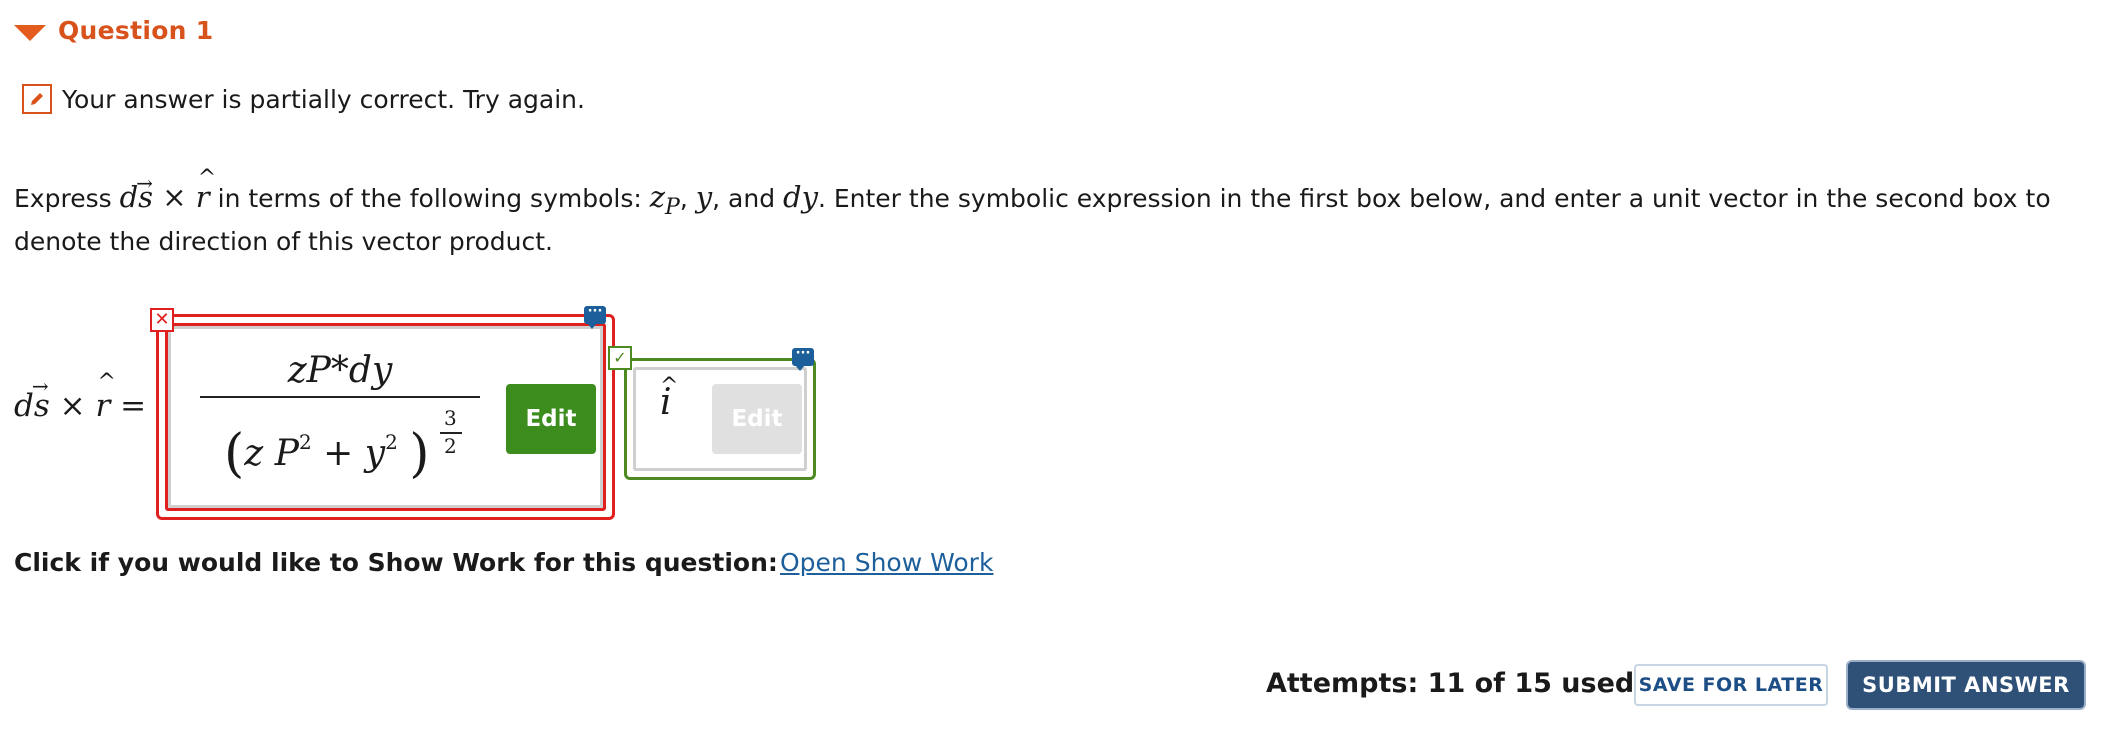 This screenshot has height=738, width=2124. What do you see at coordinates (136, 30) in the screenshot?
I see `question-title: Question 1` at bounding box center [136, 30].